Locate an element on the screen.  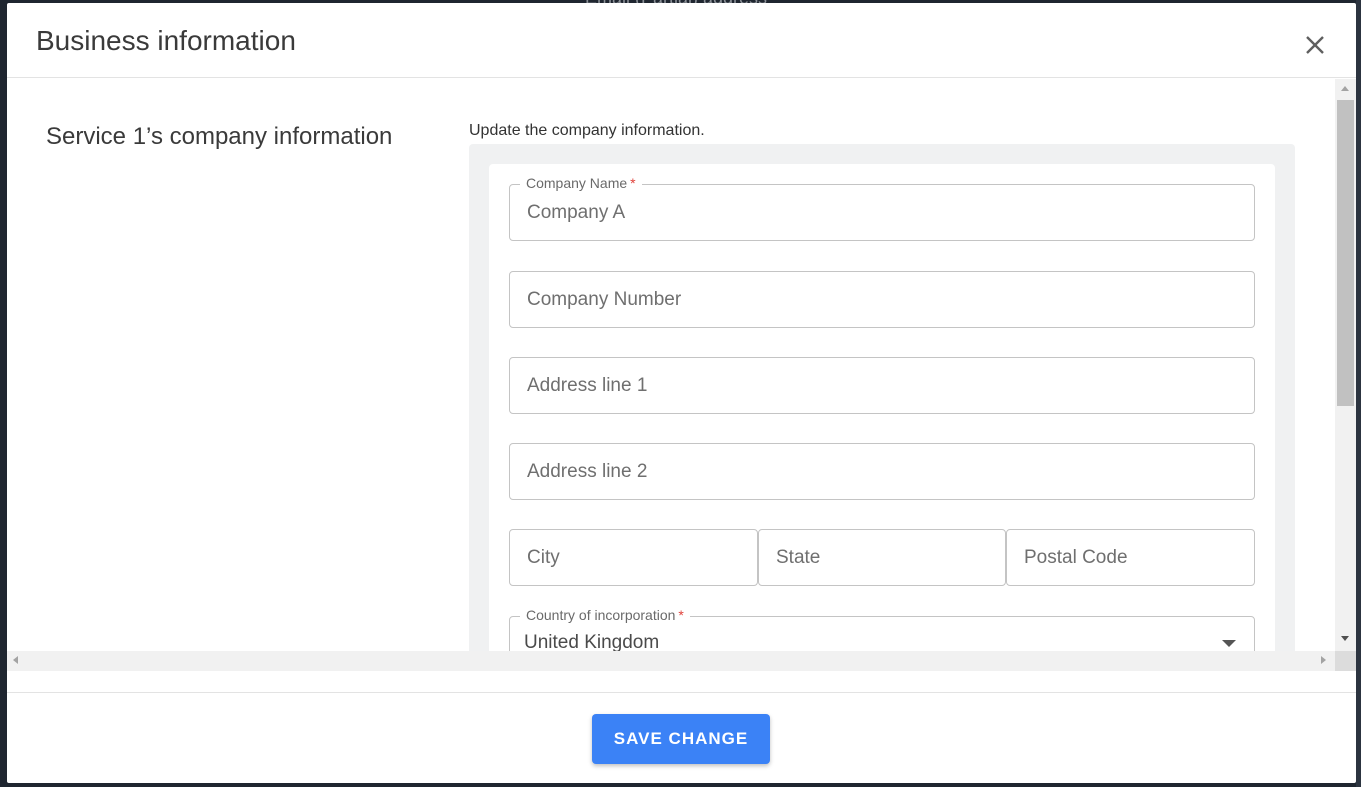
modal-footer: SAVE CHANGE is located at coordinates (681, 737).